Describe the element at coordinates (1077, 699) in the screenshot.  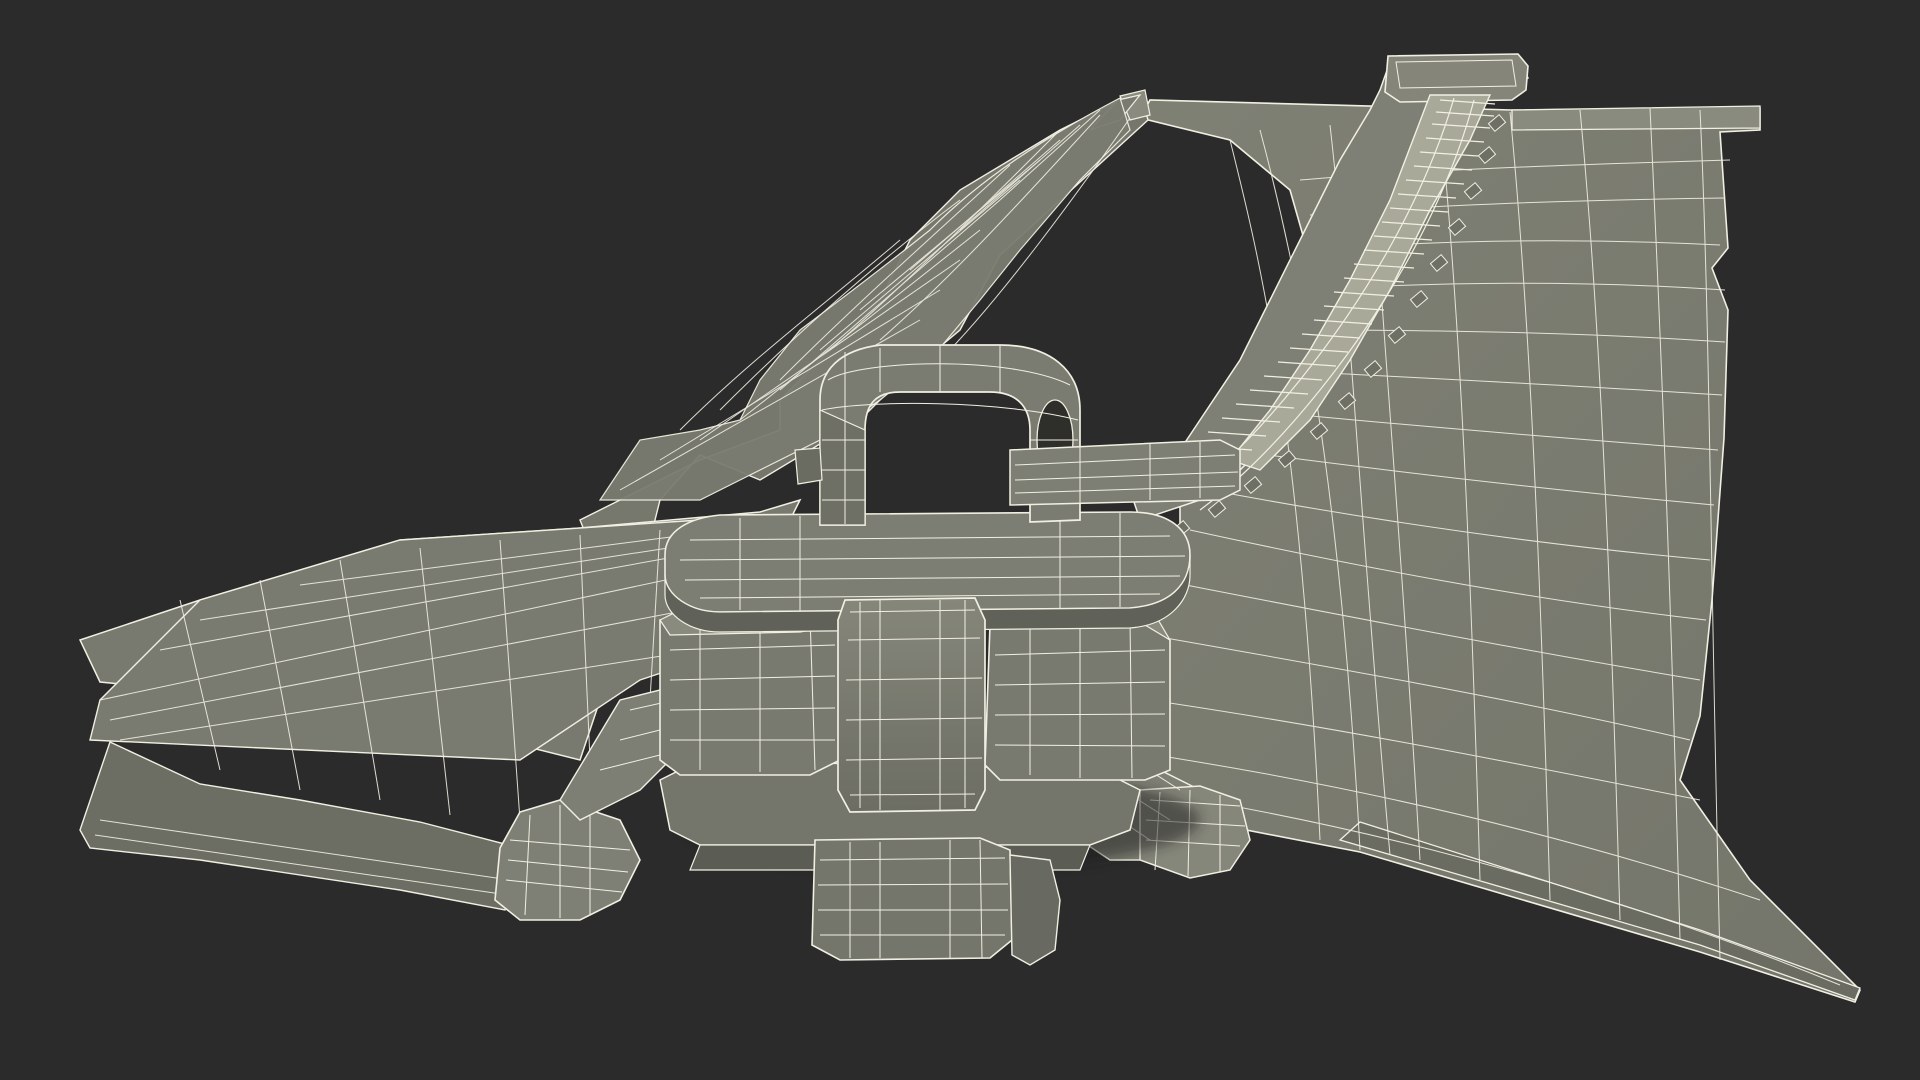
I see `slider-right-wing` at that location.